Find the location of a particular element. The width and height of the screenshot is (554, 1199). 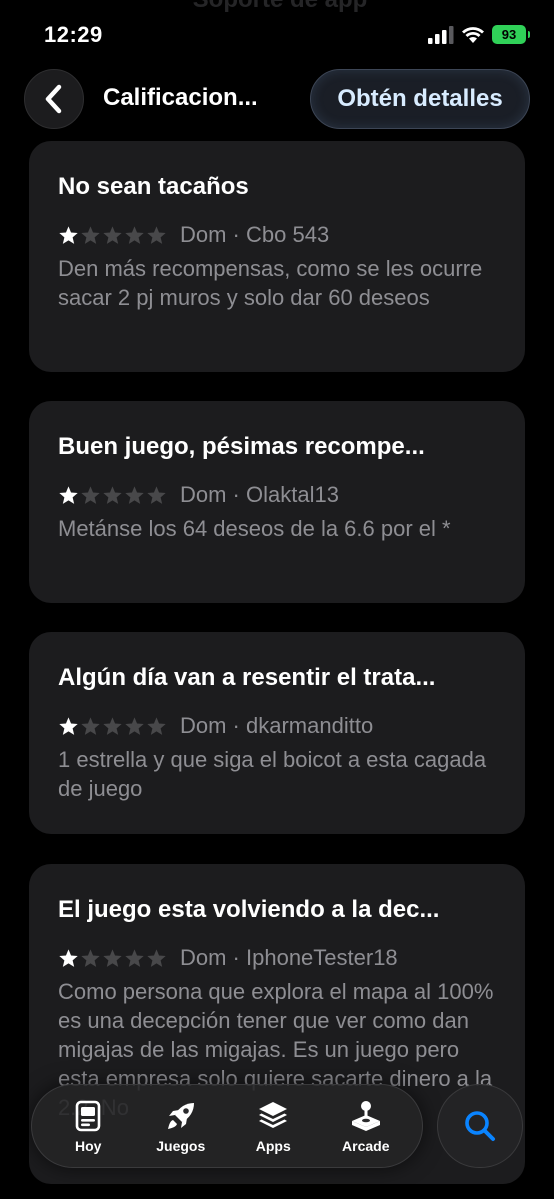

search-icon is located at coordinates (480, 1126).